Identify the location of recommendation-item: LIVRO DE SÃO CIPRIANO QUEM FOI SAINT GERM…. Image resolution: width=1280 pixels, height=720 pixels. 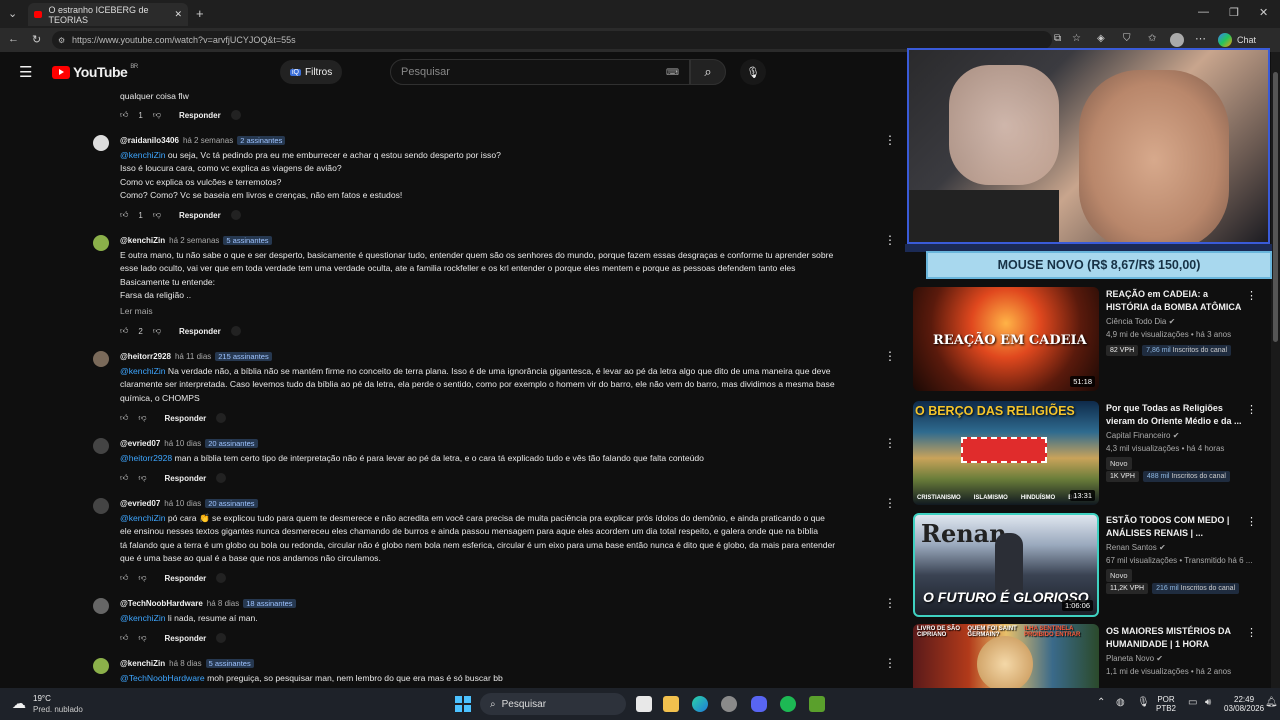
(1092, 656).